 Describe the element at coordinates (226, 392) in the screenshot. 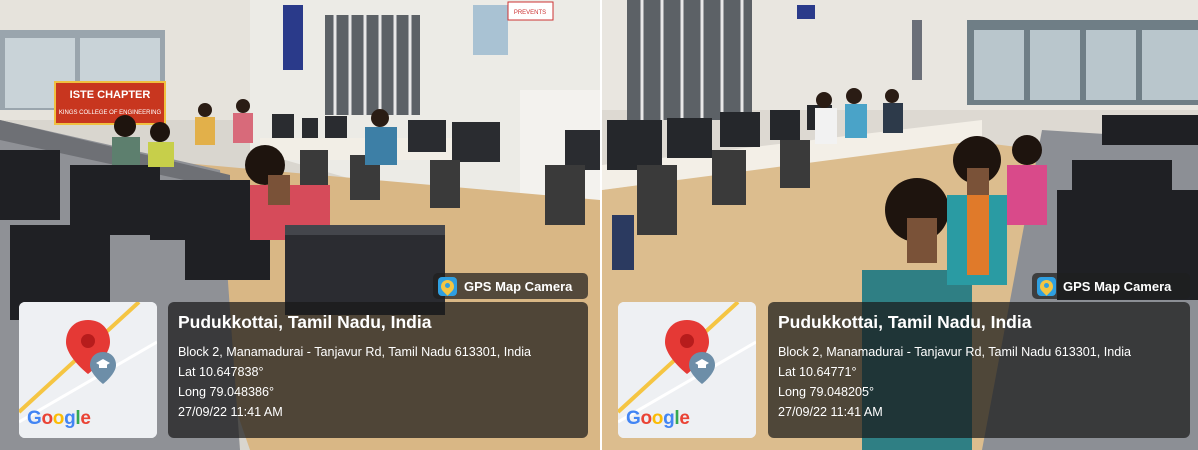

I see `longitude-text: Long 79.048386°` at that location.